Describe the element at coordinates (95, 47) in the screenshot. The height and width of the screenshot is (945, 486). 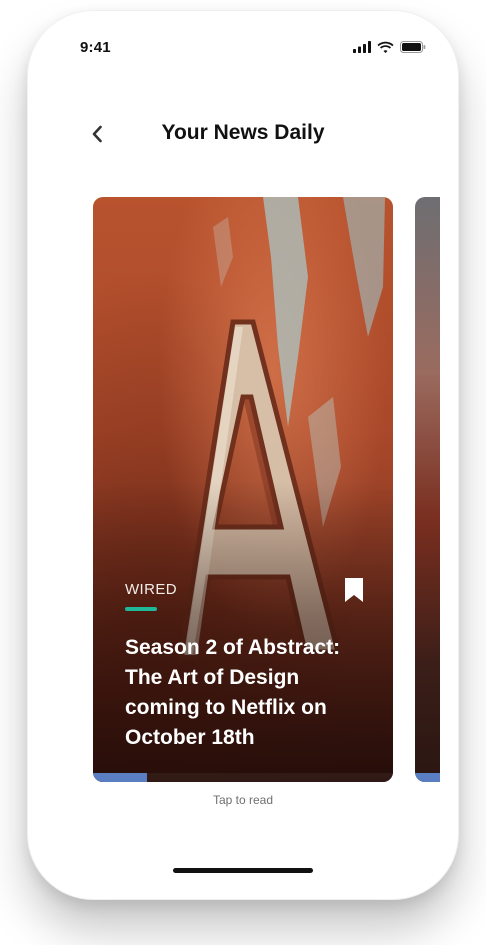
I see `status-time: 9:41` at that location.